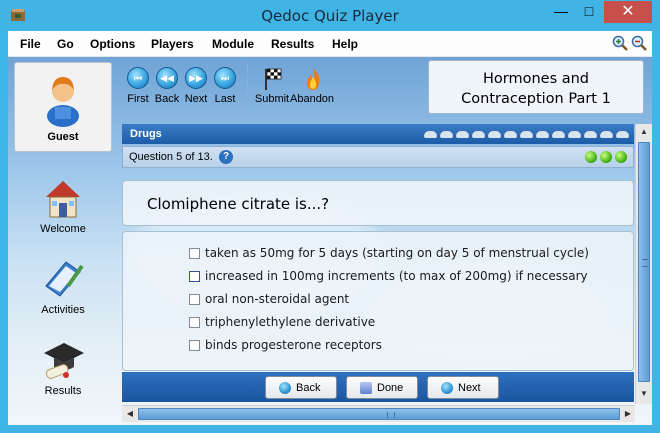  I want to click on user-panel: Guest, so click(63, 107).